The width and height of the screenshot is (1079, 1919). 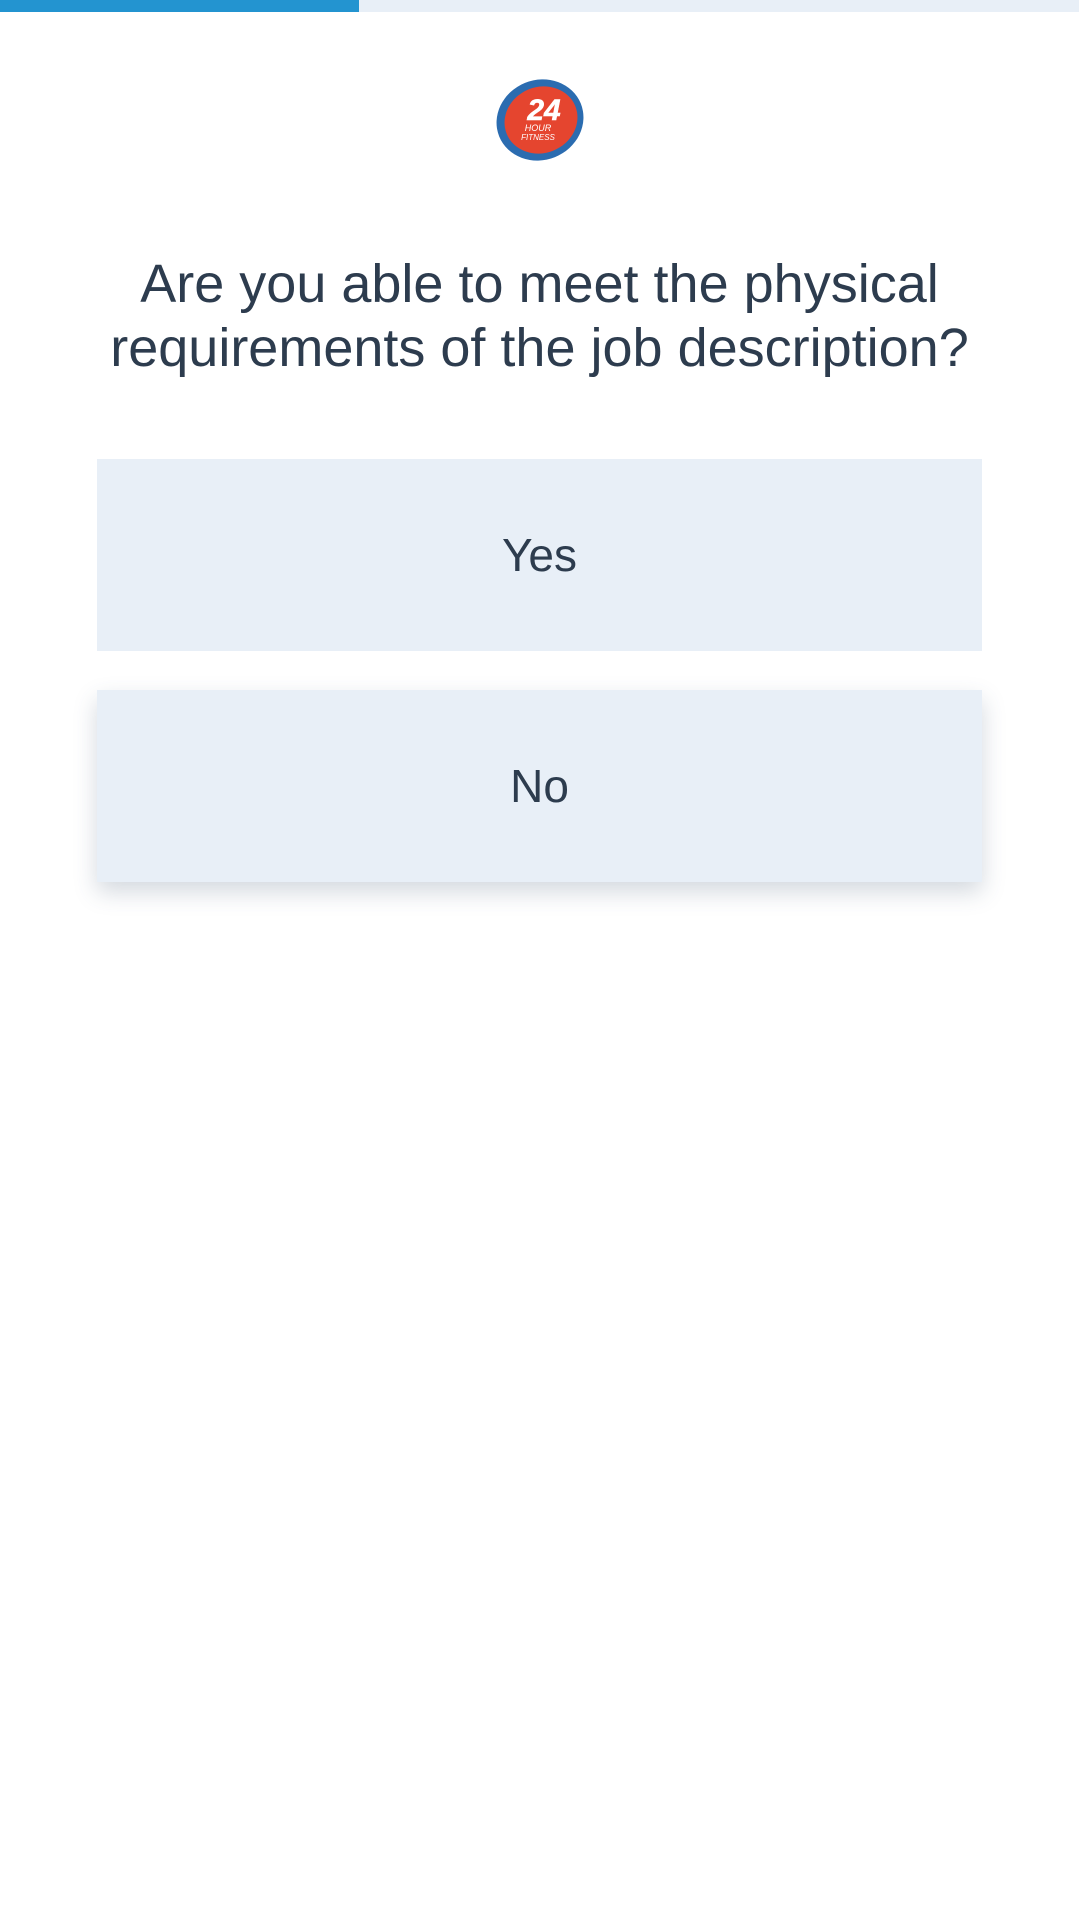 I want to click on brand-logo: 24 HOUR FITNESS, so click(x=539, y=120).